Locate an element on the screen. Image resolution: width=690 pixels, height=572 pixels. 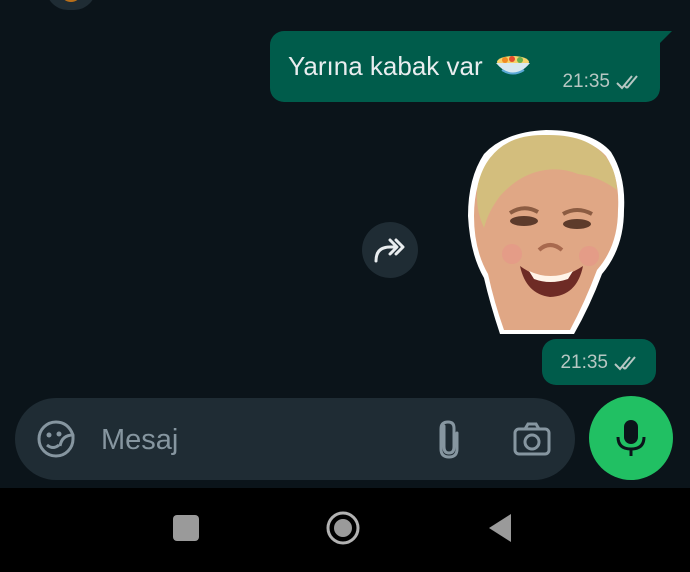
toddler-face-sticker is located at coordinates (546, 232).